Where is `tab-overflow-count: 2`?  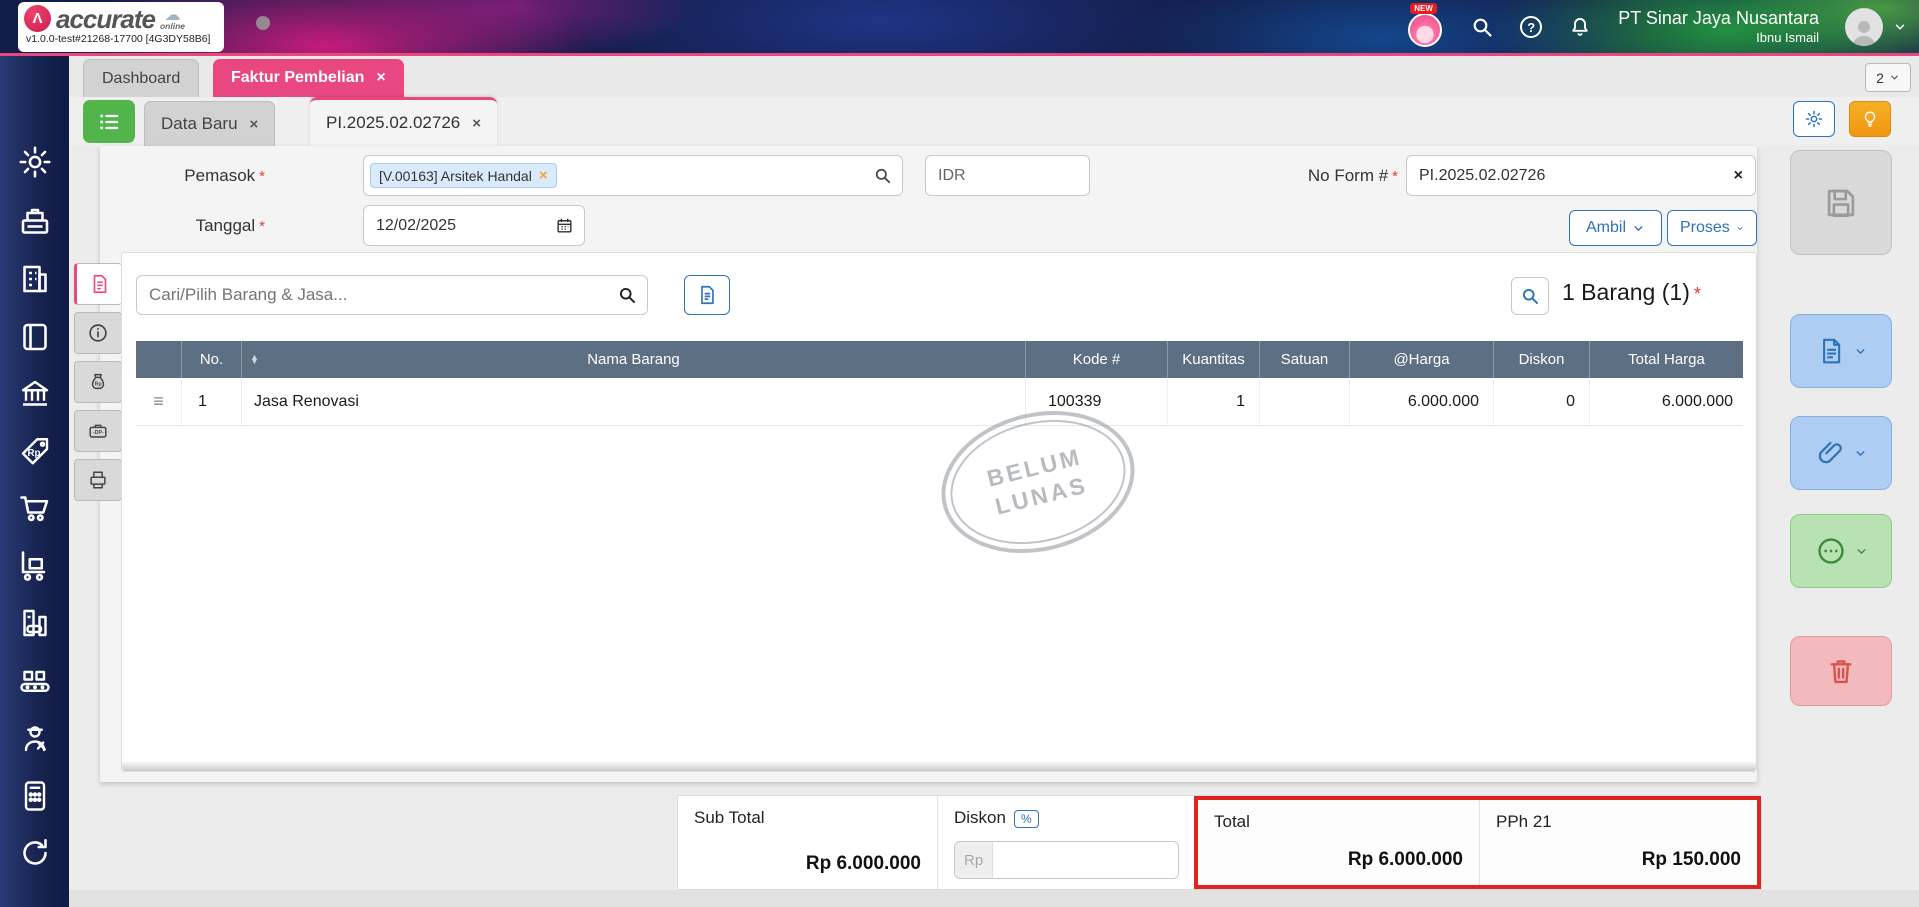
tab-overflow-count: 2 is located at coordinates (1888, 77).